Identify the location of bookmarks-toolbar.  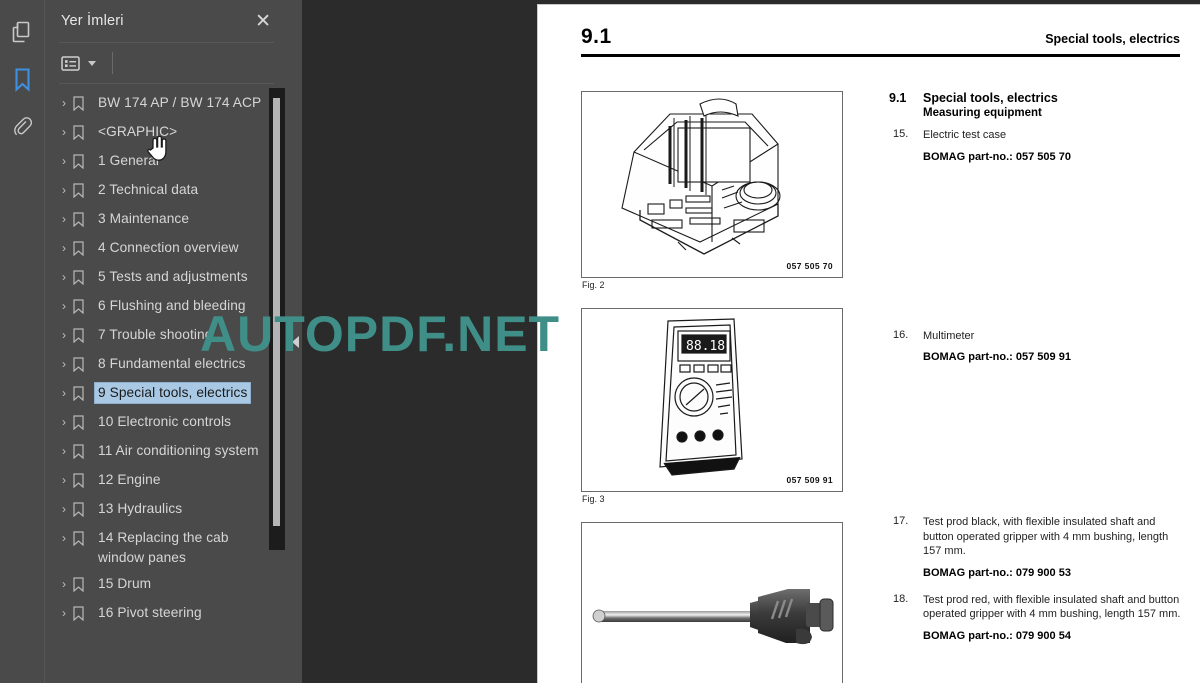
(166, 63).